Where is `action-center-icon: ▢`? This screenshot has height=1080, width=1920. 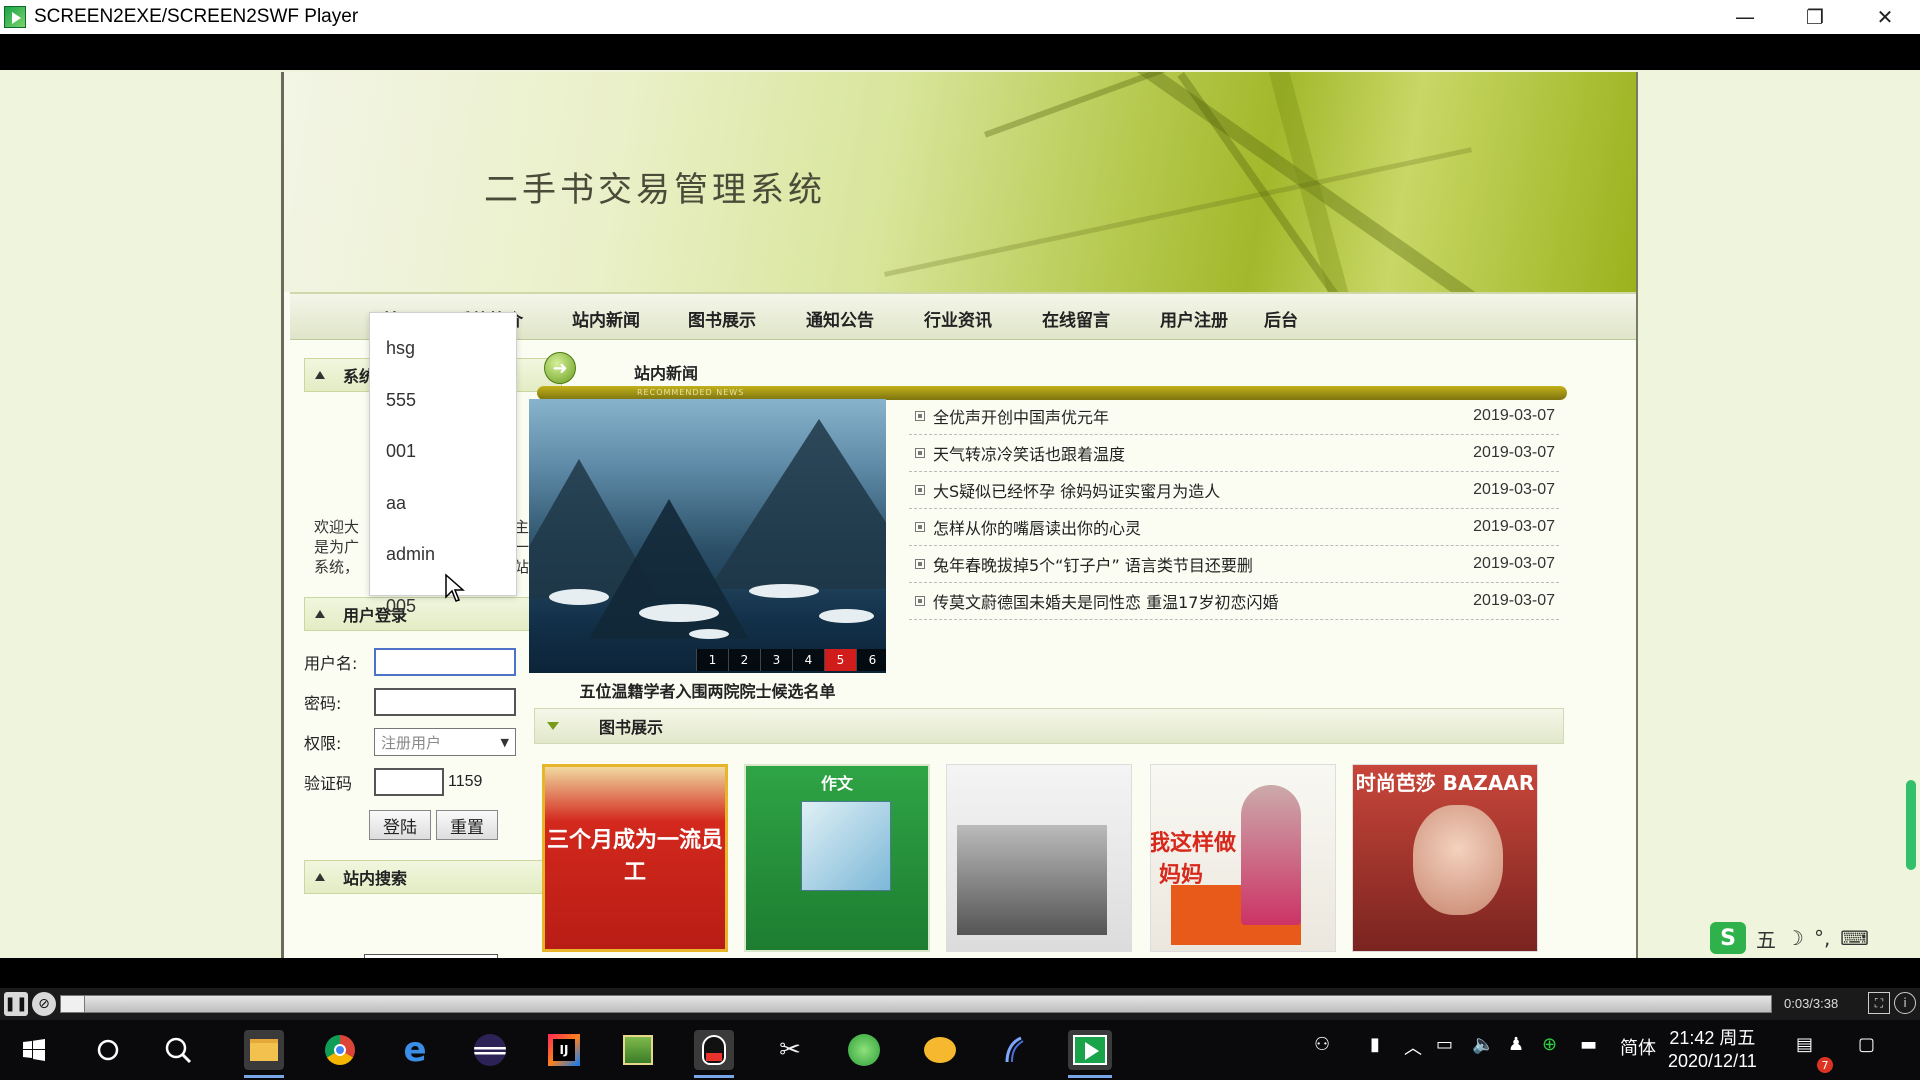 action-center-icon: ▢ is located at coordinates (1866, 1044).